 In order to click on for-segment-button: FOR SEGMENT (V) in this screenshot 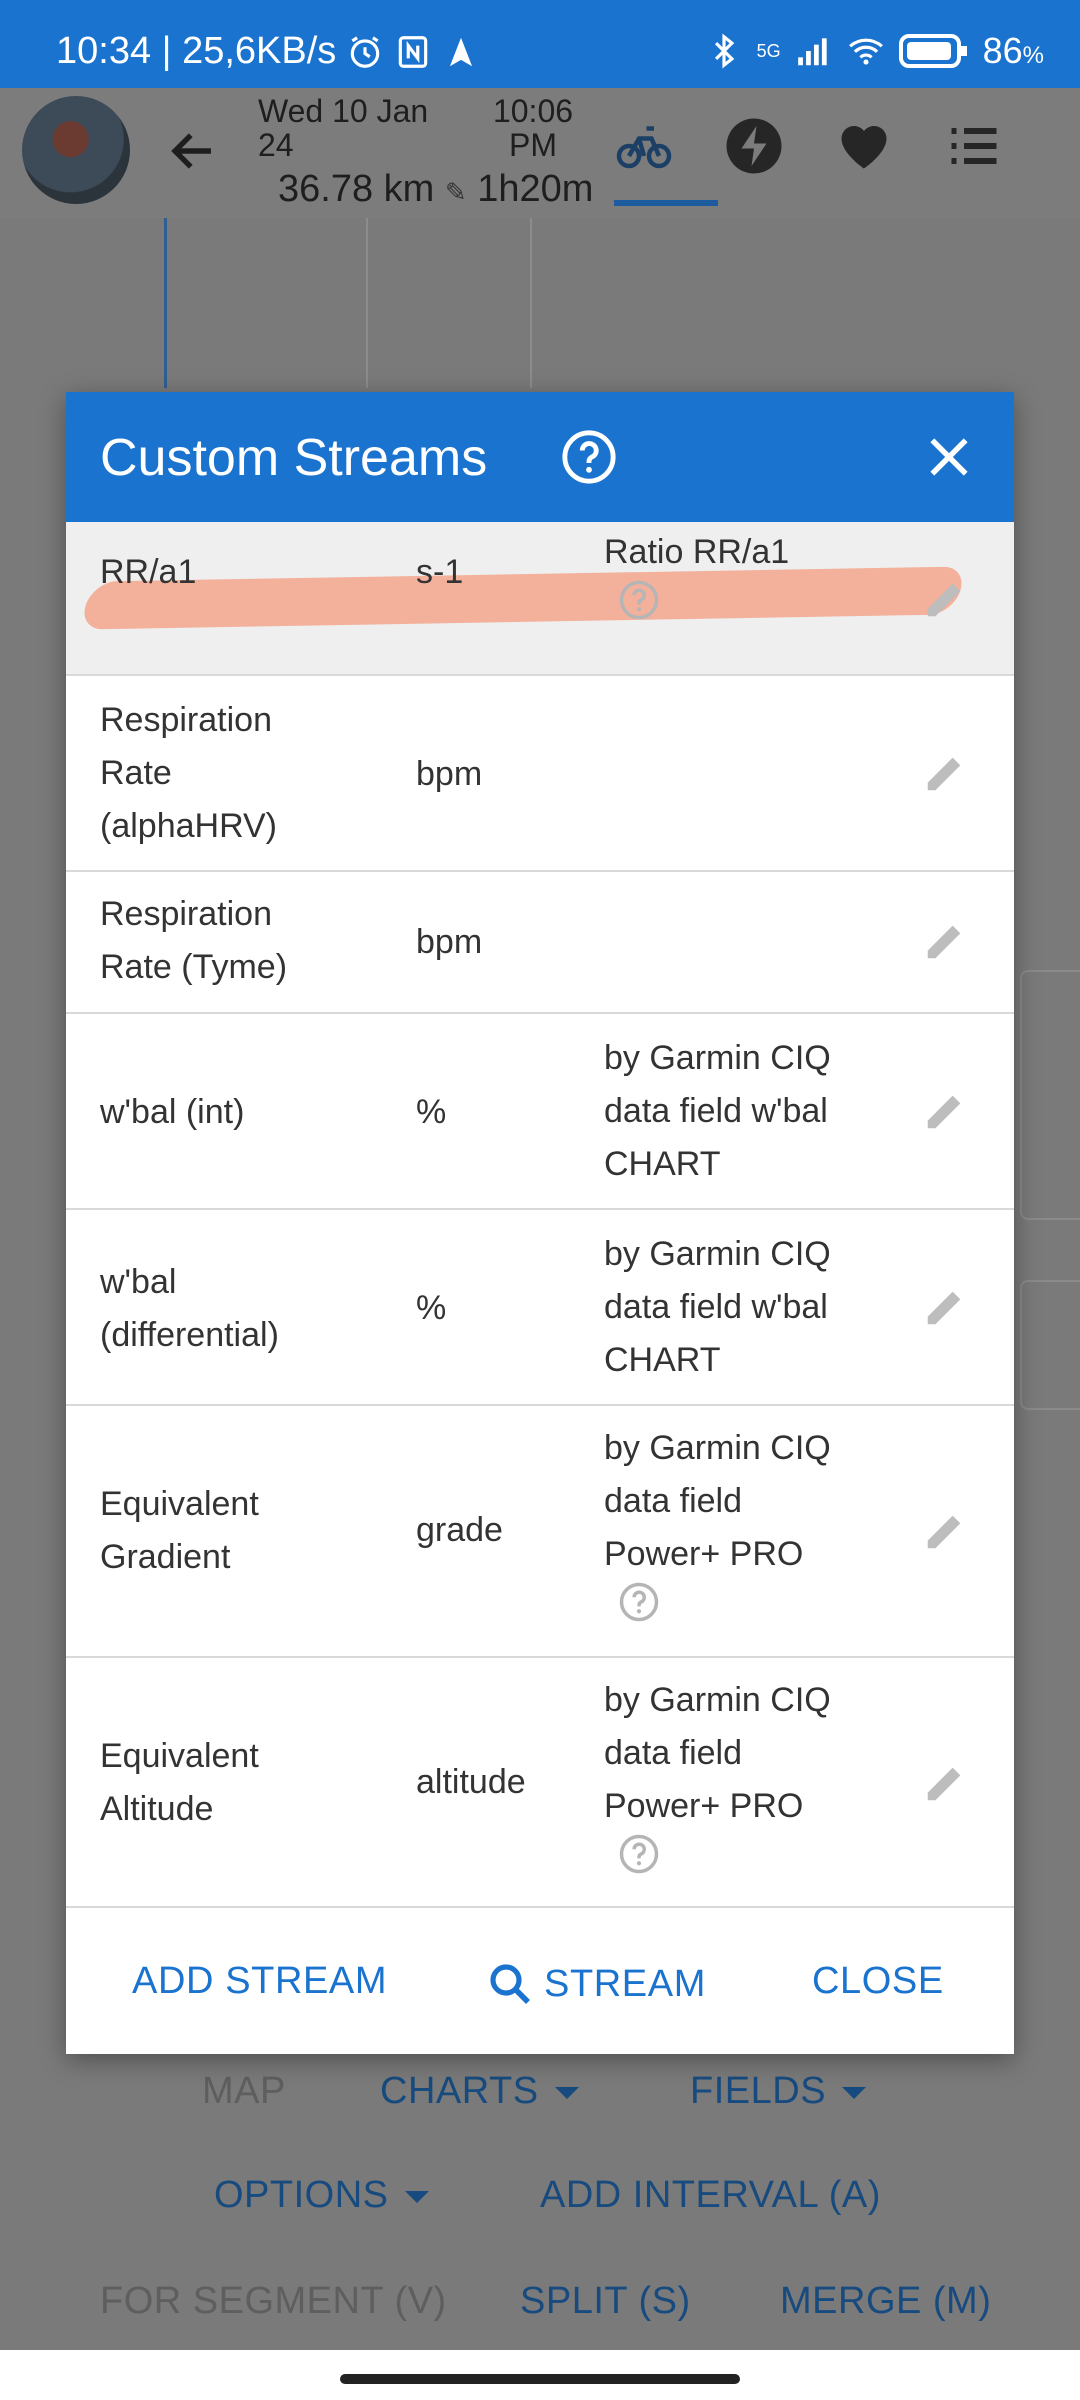, I will do `click(273, 2301)`.